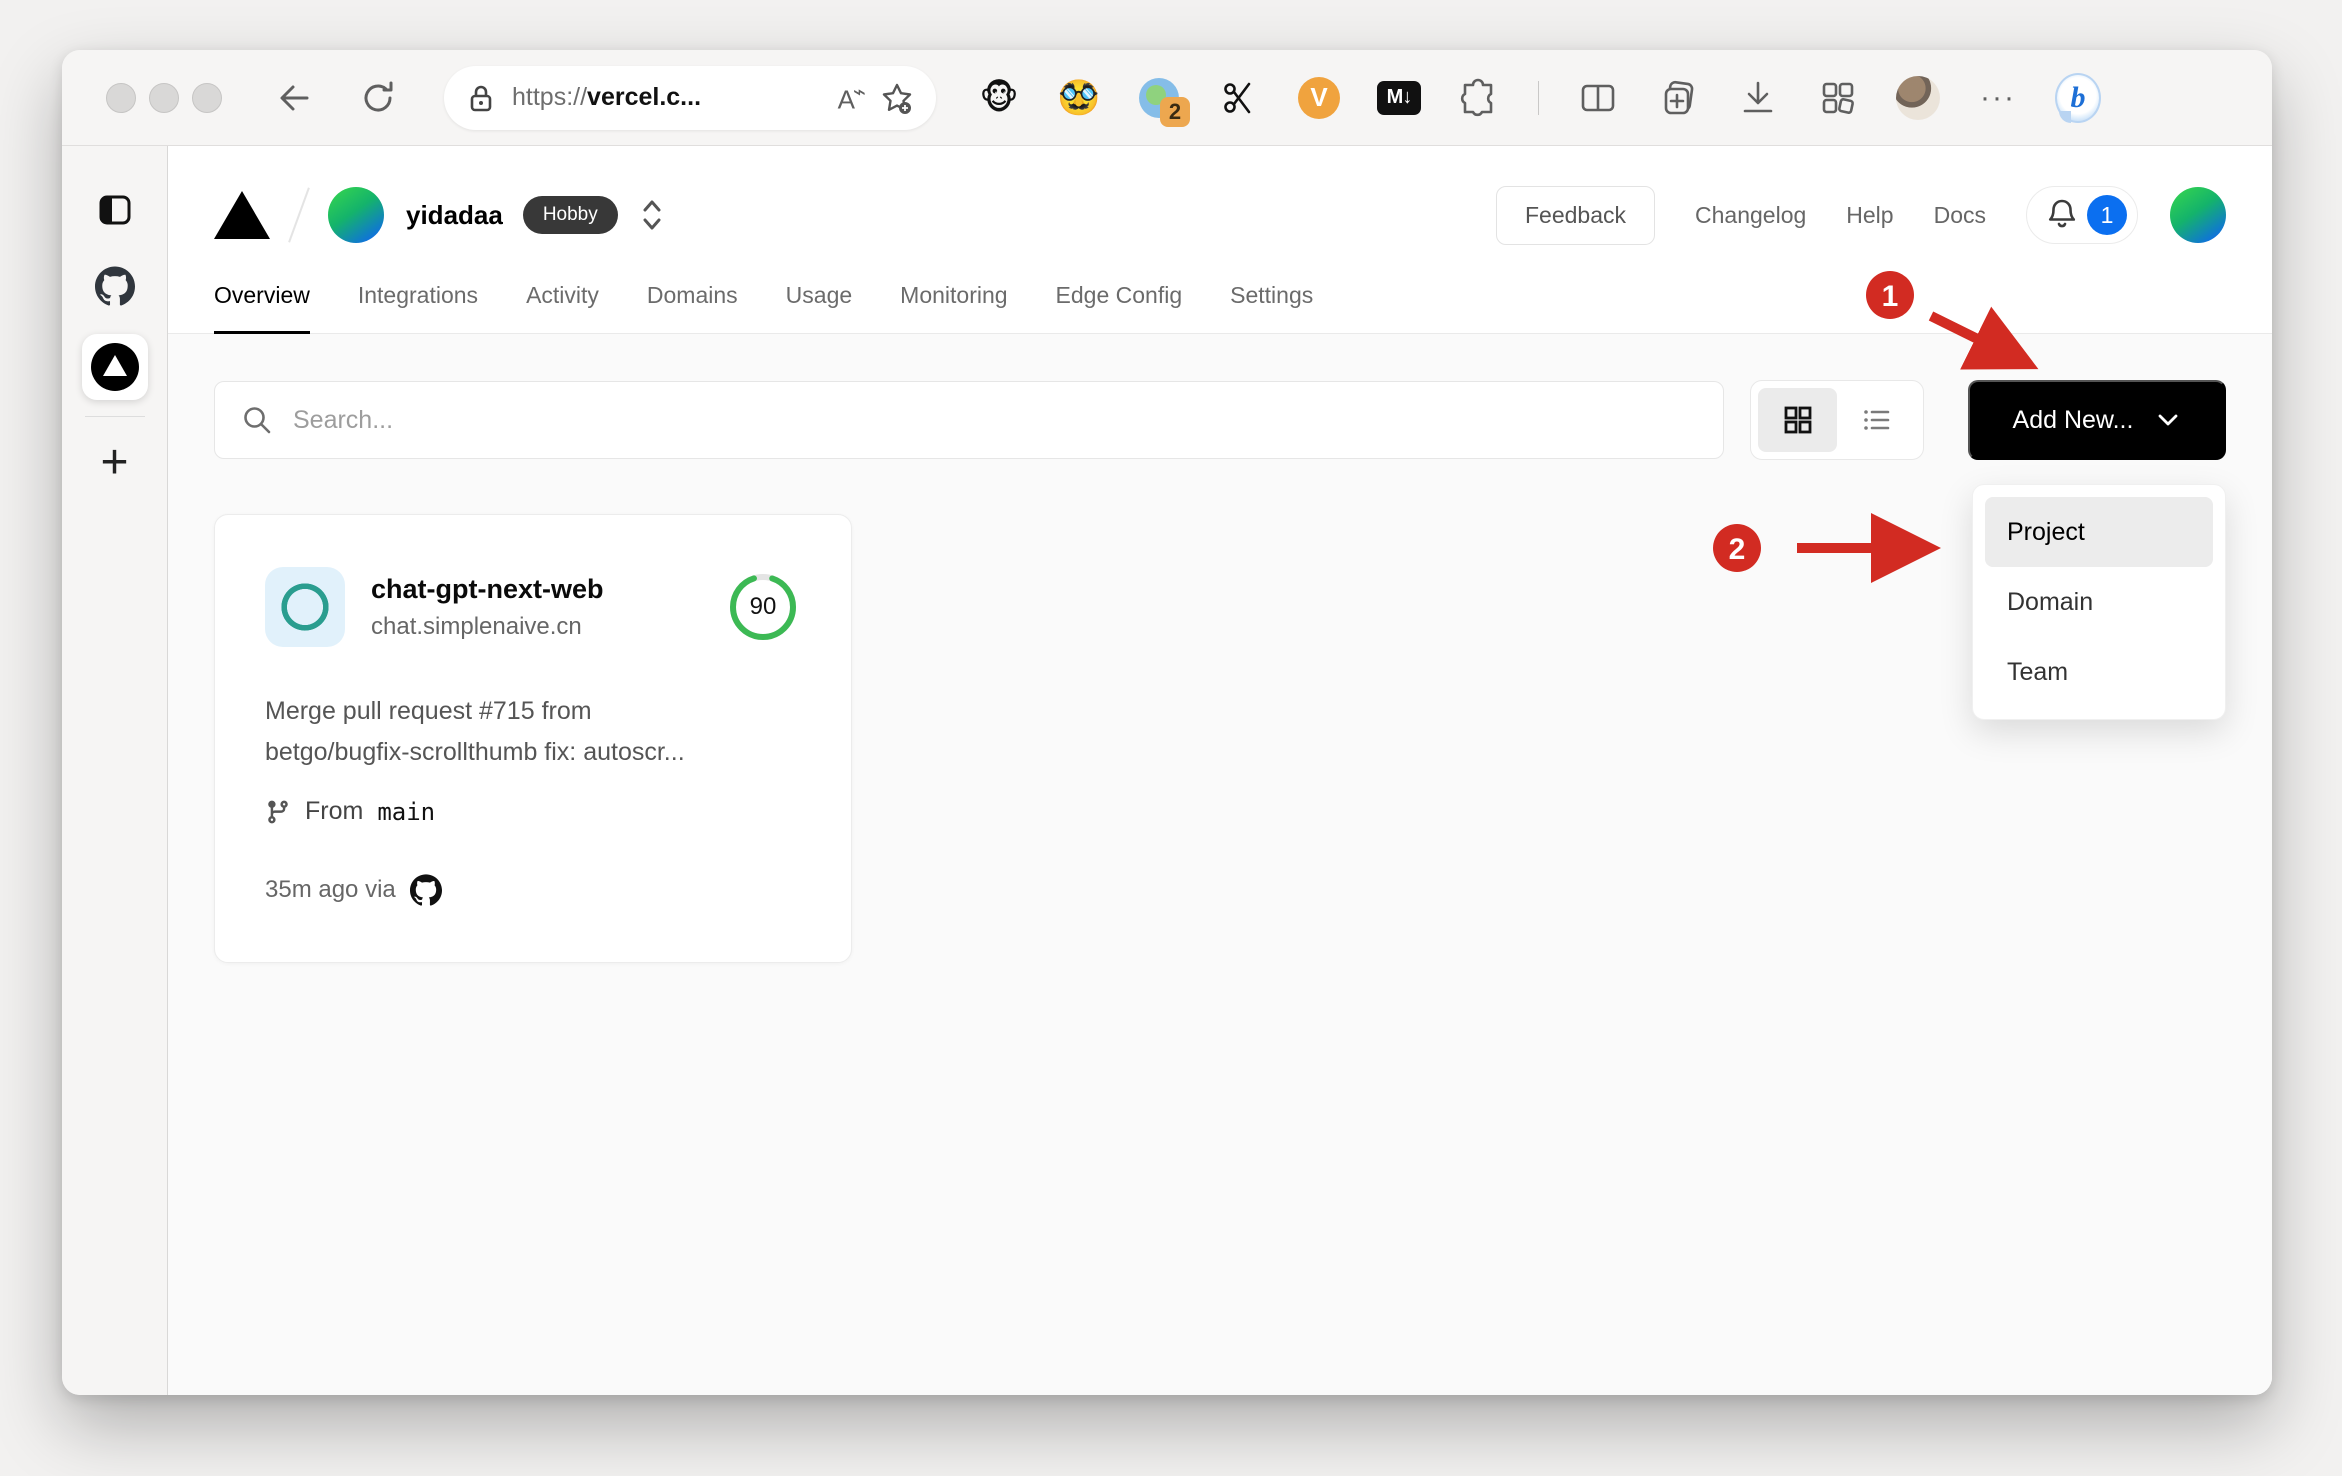  I want to click on face-extension-button: 🥸, so click(1079, 98).